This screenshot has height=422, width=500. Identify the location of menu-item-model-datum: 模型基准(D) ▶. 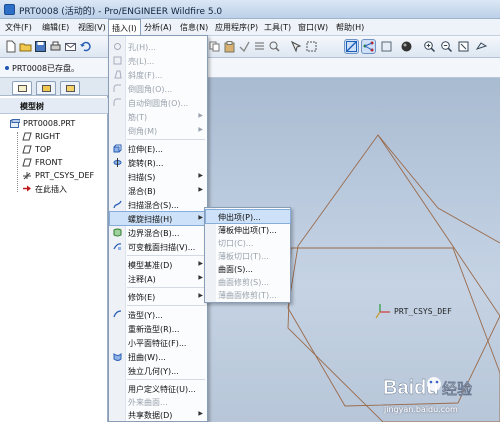
(158, 264).